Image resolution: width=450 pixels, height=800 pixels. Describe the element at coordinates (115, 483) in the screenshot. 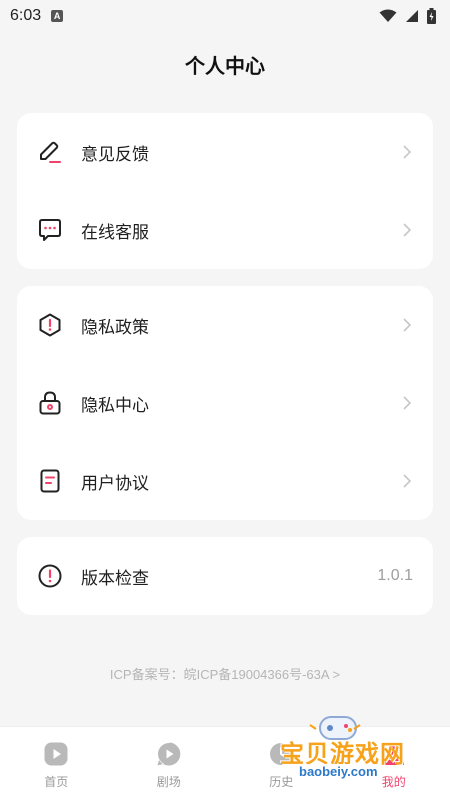

I see `menu-item-label: 用户协议` at that location.